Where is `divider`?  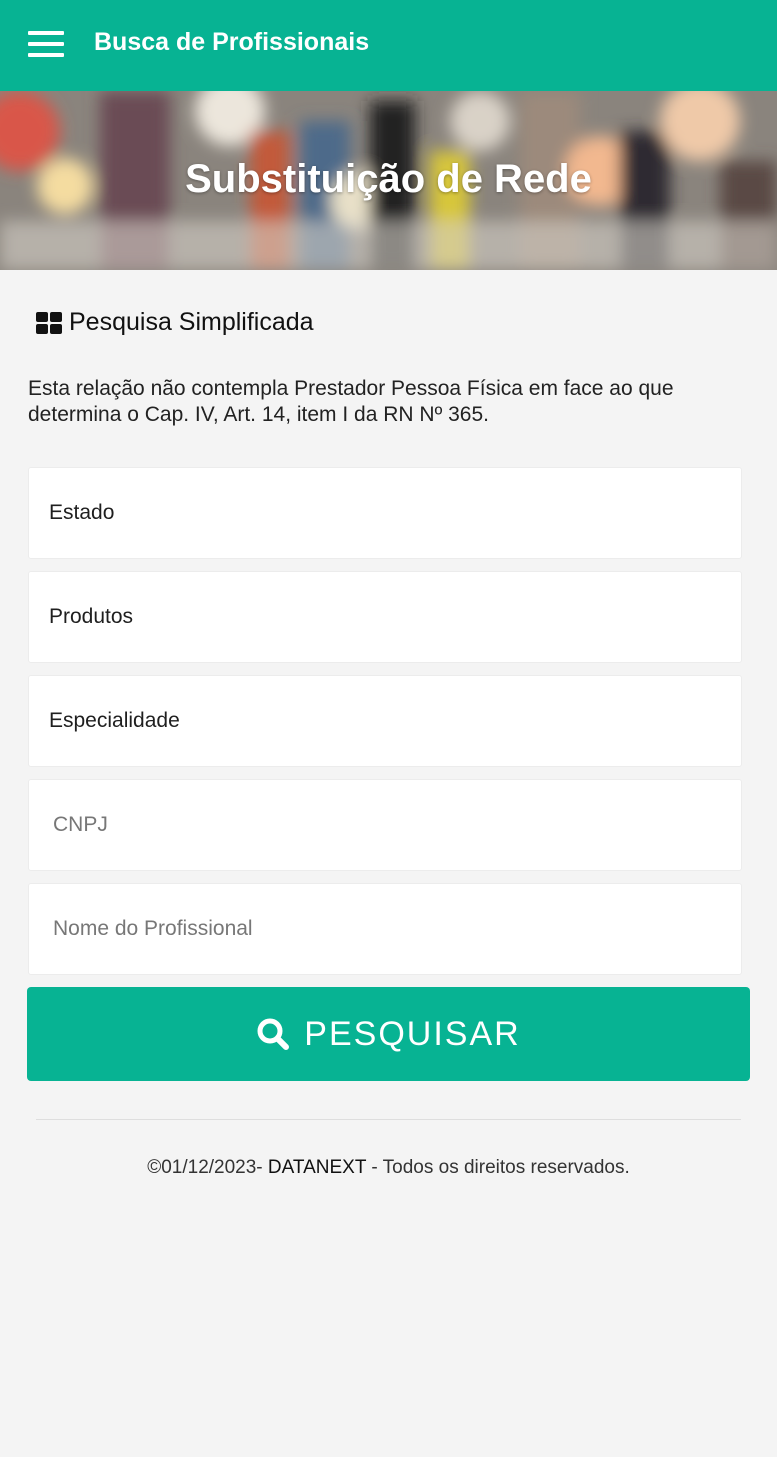 divider is located at coordinates (388, 1119).